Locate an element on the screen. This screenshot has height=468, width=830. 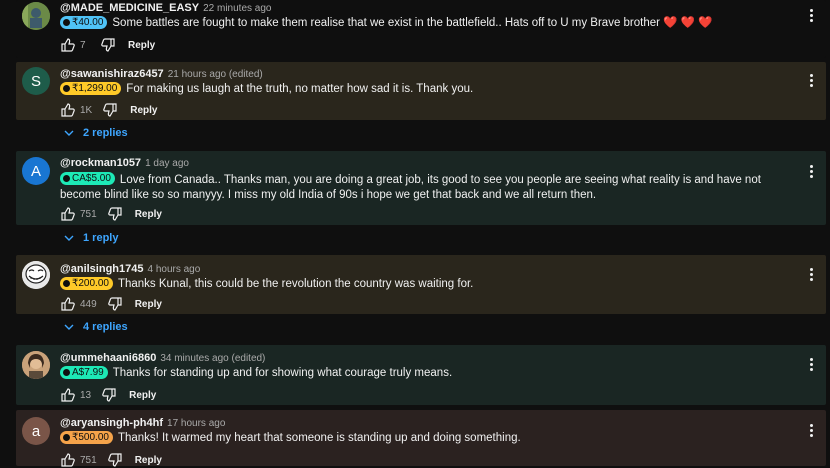
super-thanks-chip: ₹40.00 is located at coordinates (84, 22).